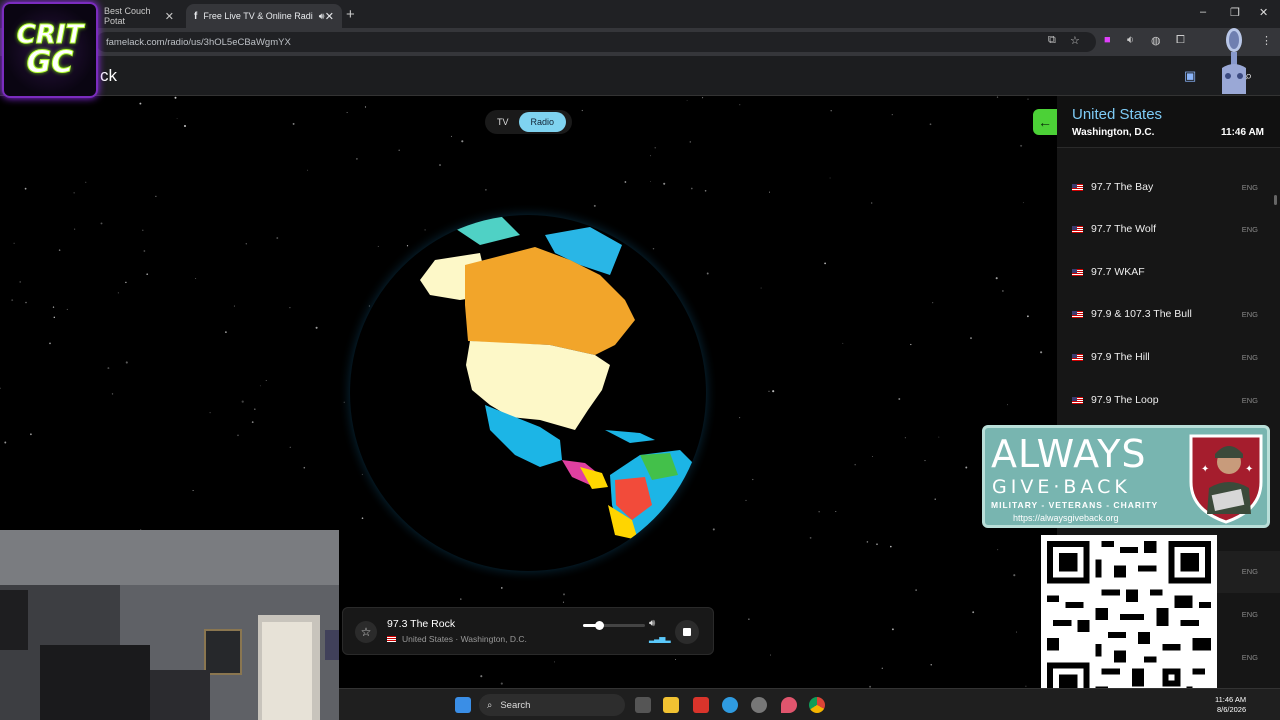 Image resolution: width=1280 pixels, height=720 pixels. Describe the element at coordinates (1168, 315) in the screenshot. I see `station-item: 97.9 & 107.3 The Bull ENG` at that location.